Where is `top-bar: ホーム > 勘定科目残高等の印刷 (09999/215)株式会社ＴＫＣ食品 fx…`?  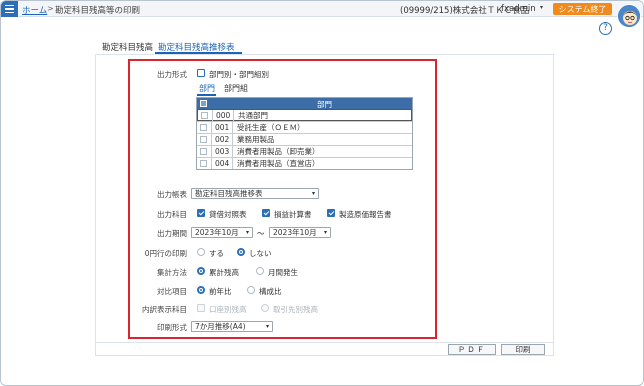 top-bar: ホーム > 勘定科目残高等の印刷 (09999/215)株式会社ＴＫＣ食品 fx… is located at coordinates (322, 9).